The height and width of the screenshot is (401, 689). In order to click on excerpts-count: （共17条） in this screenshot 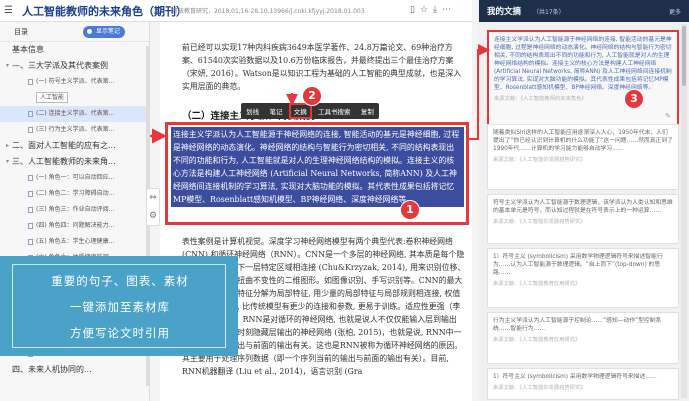, I will do `click(549, 12)`.